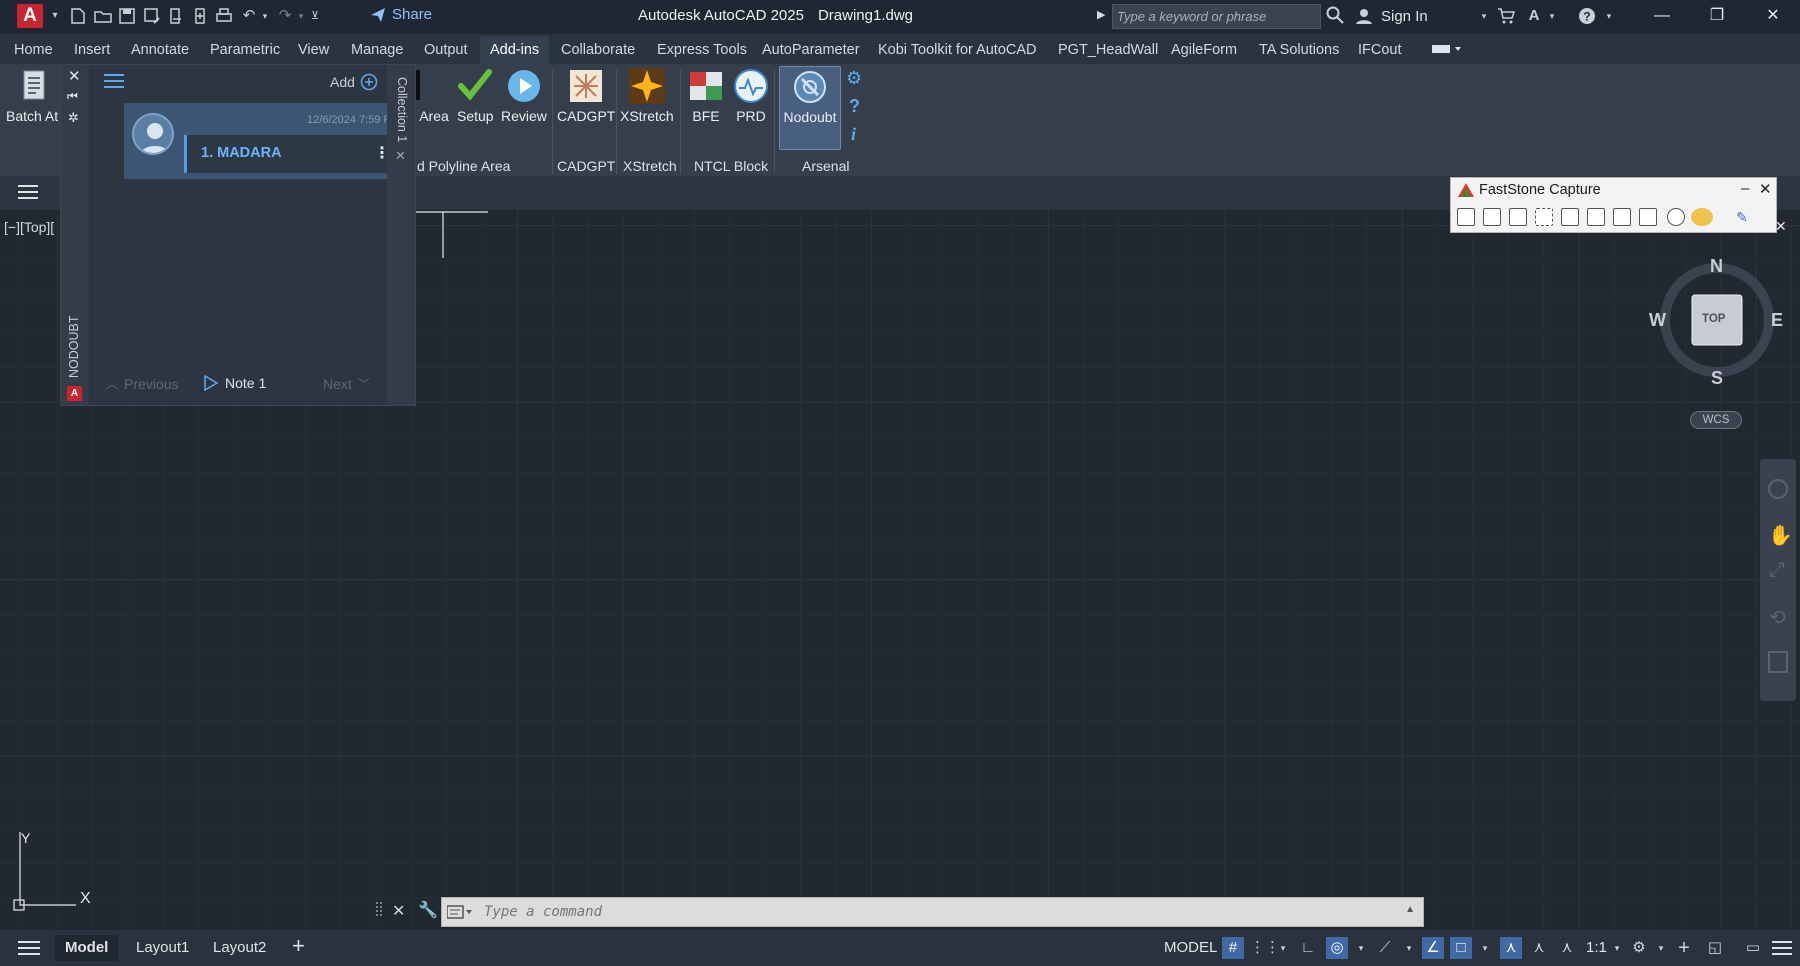 The image size is (1800, 966). I want to click on screen-recorder-icon, so click(1648, 217).